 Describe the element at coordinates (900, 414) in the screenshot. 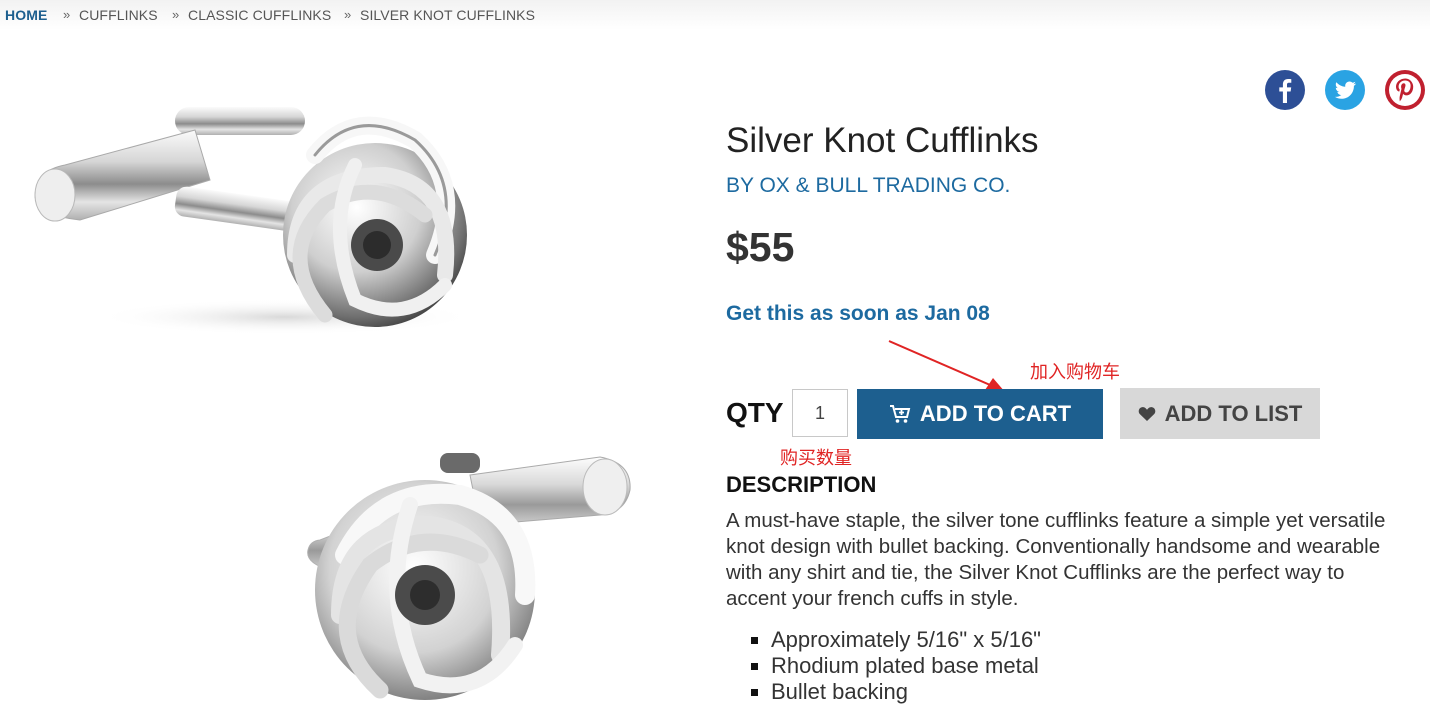

I see `cart-plus-icon` at that location.